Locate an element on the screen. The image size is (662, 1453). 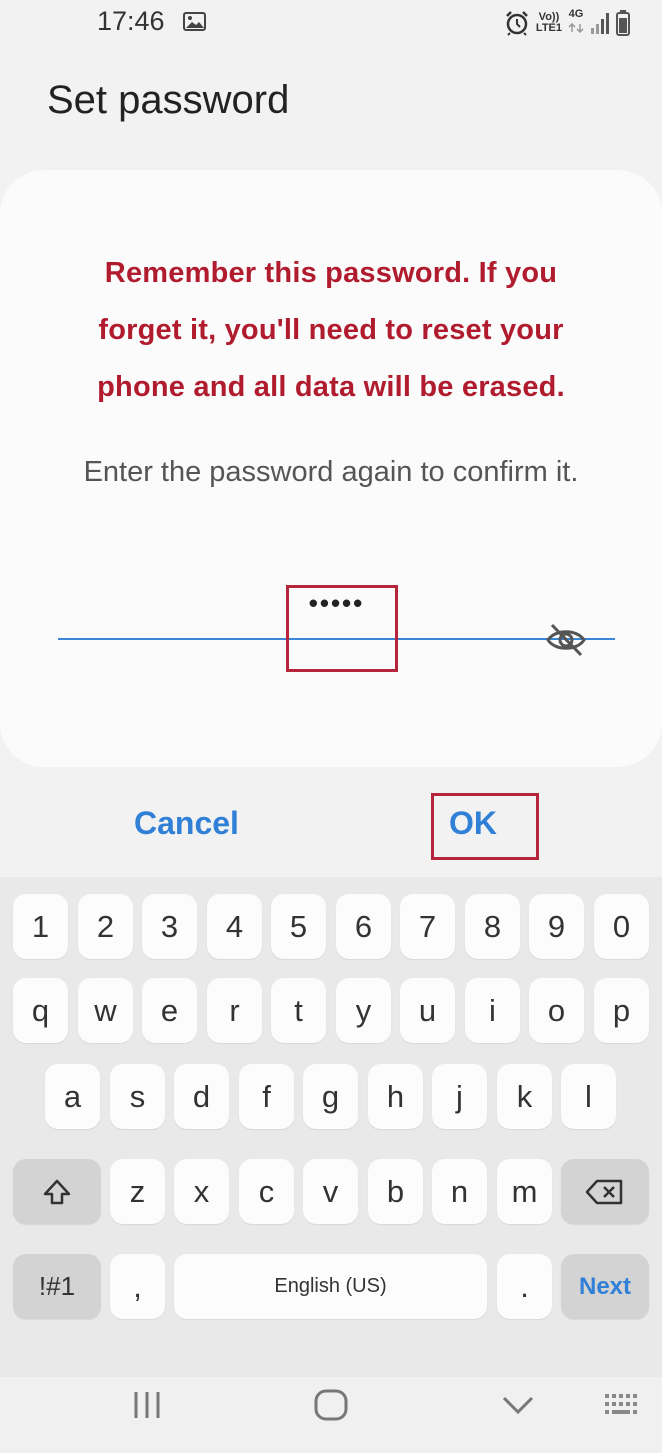
recents-icon is located at coordinates (147, 1405).